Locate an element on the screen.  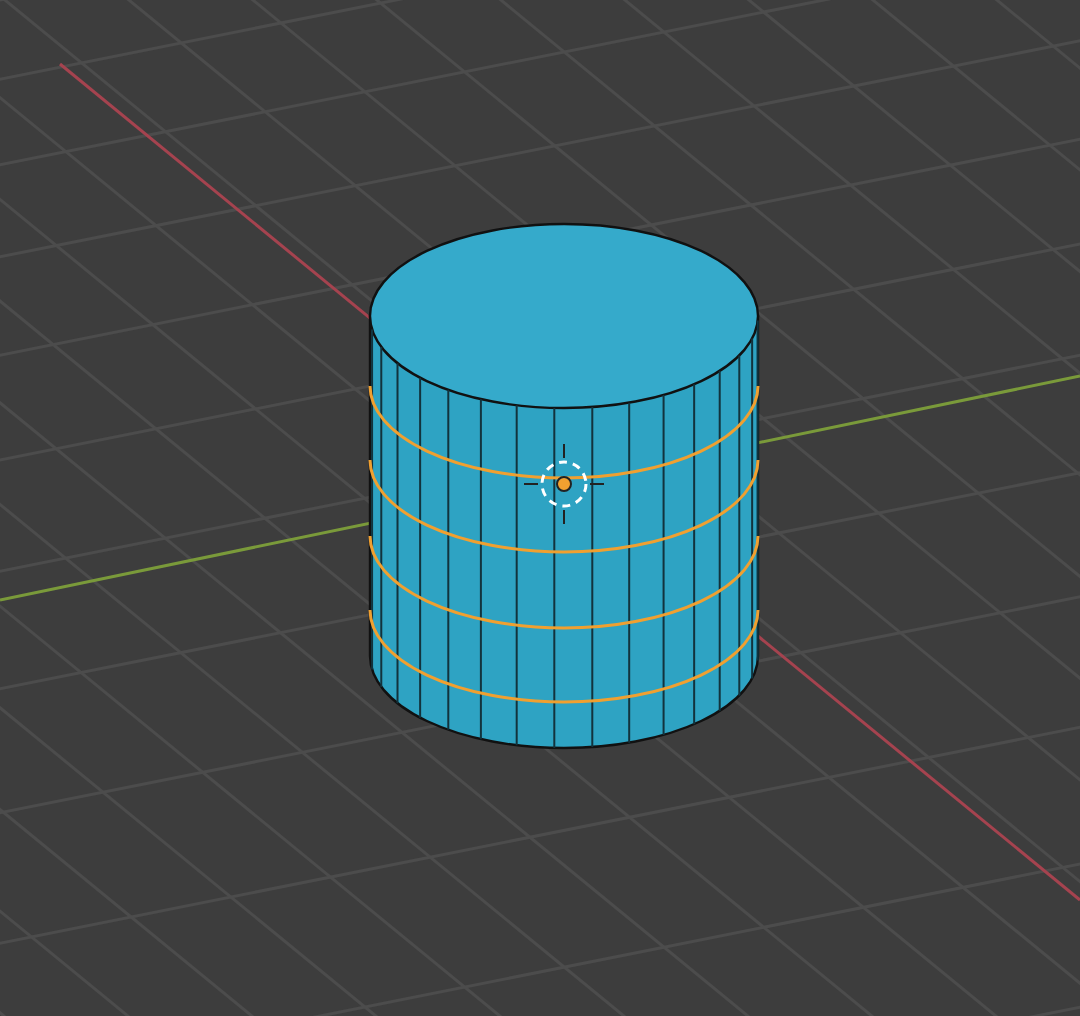
origin-dot is located at coordinates (564, 484).